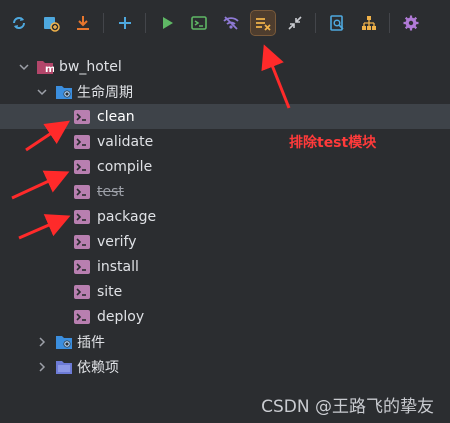 The image size is (450, 423). I want to click on download-sources-icon, so click(83, 23).